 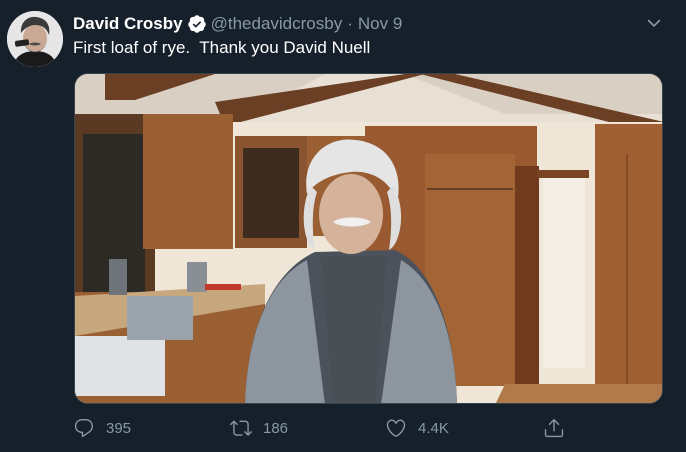 I want to click on reply-icon, so click(x=84, y=428).